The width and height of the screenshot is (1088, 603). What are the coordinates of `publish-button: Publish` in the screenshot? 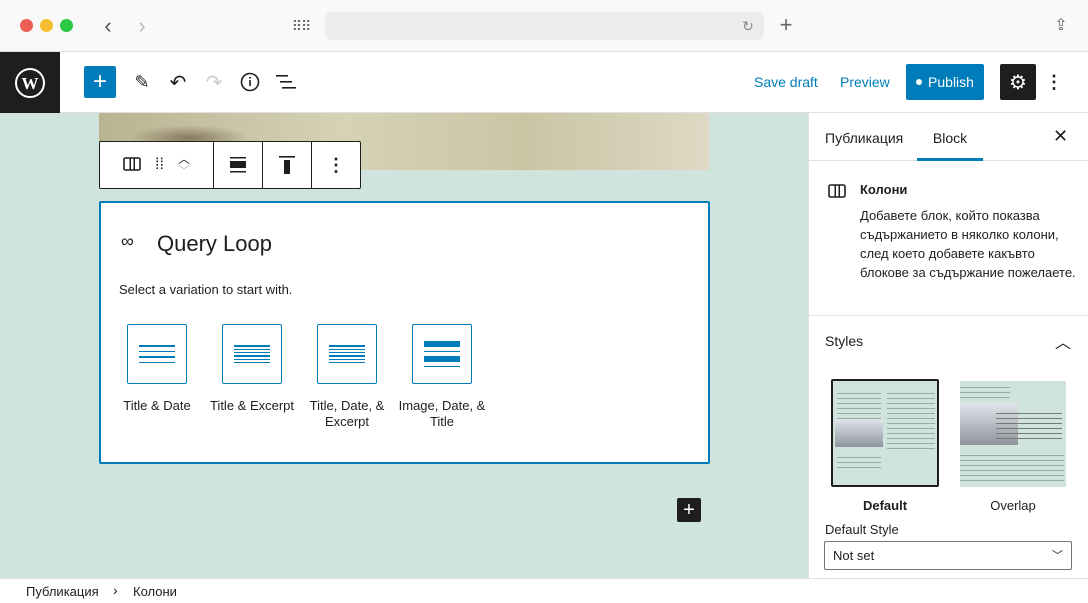 It's located at (945, 82).